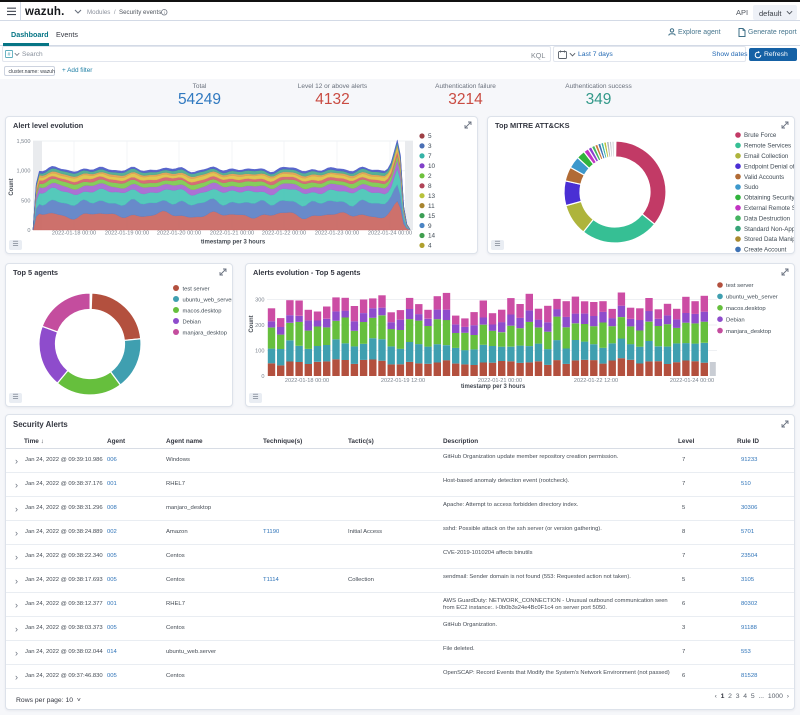 Image resolution: width=800 pixels, height=715 pixels. I want to click on svg-text: 300, so click(259, 301).